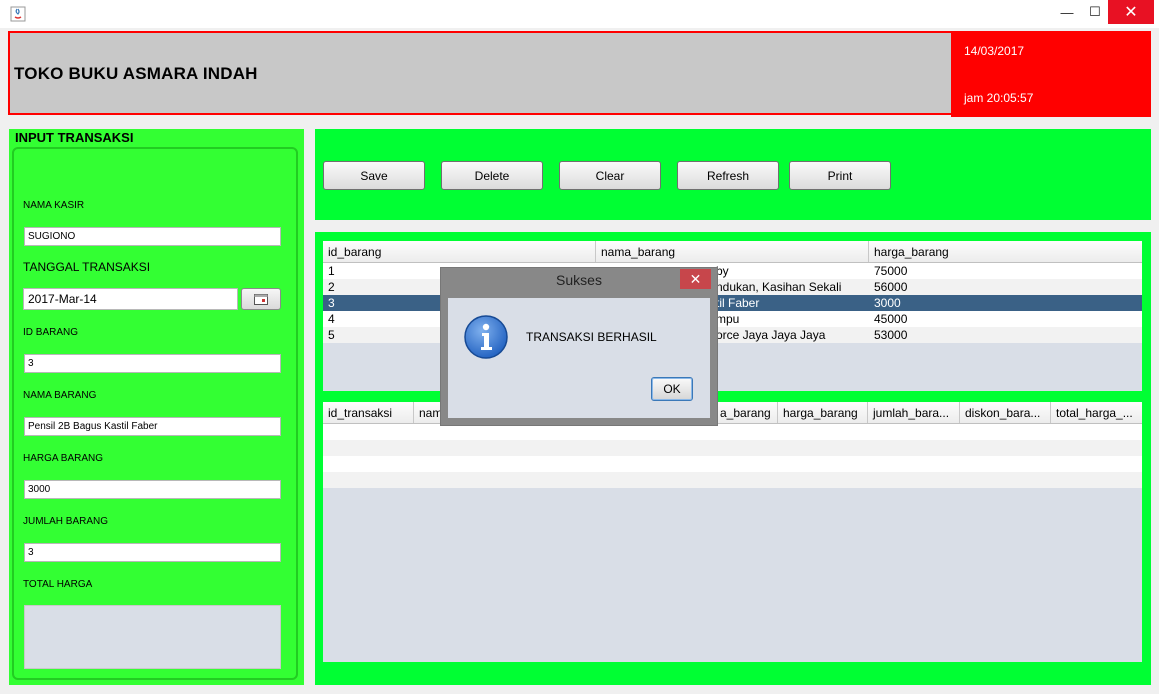 This screenshot has height=694, width=1159. Describe the element at coordinates (891, 335) in the screenshot. I see `table-cell: 53000` at that location.